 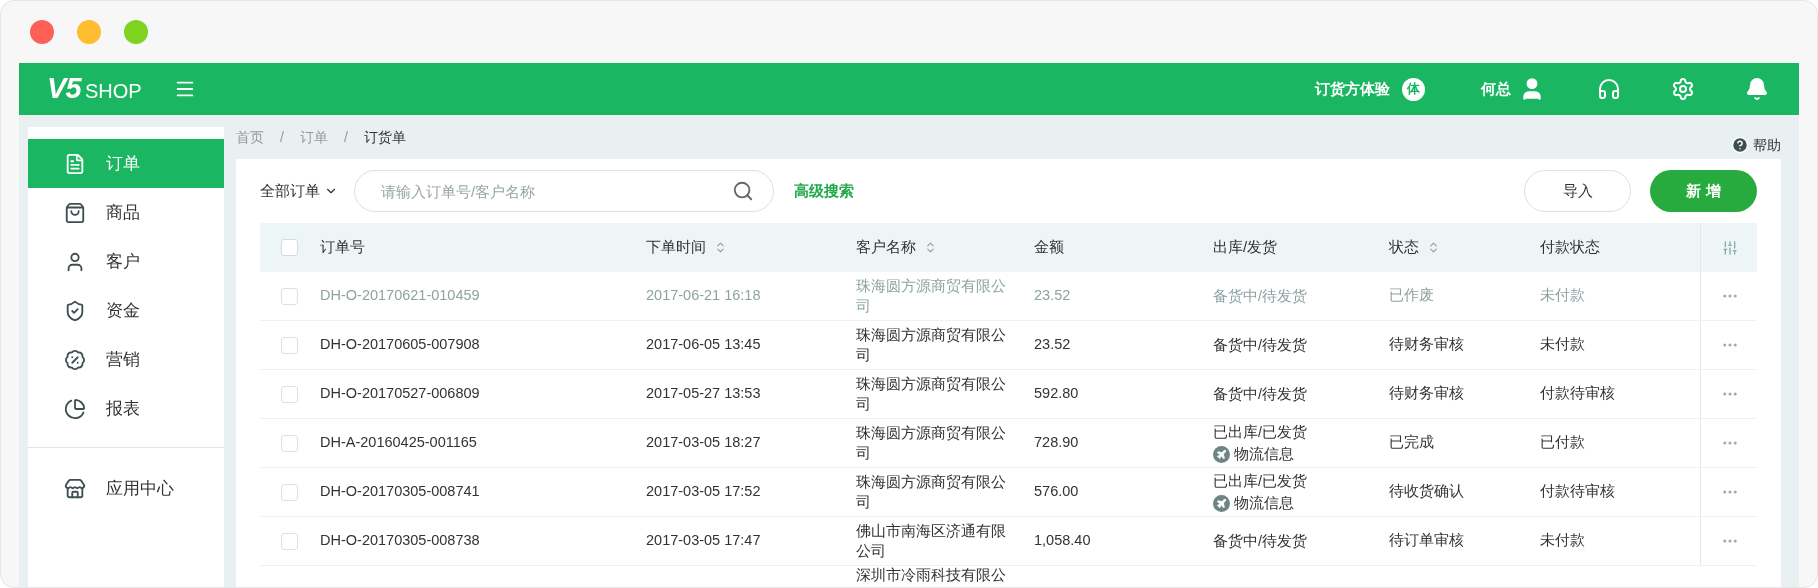 I want to click on column-header: 客户名称, so click(x=896, y=247).